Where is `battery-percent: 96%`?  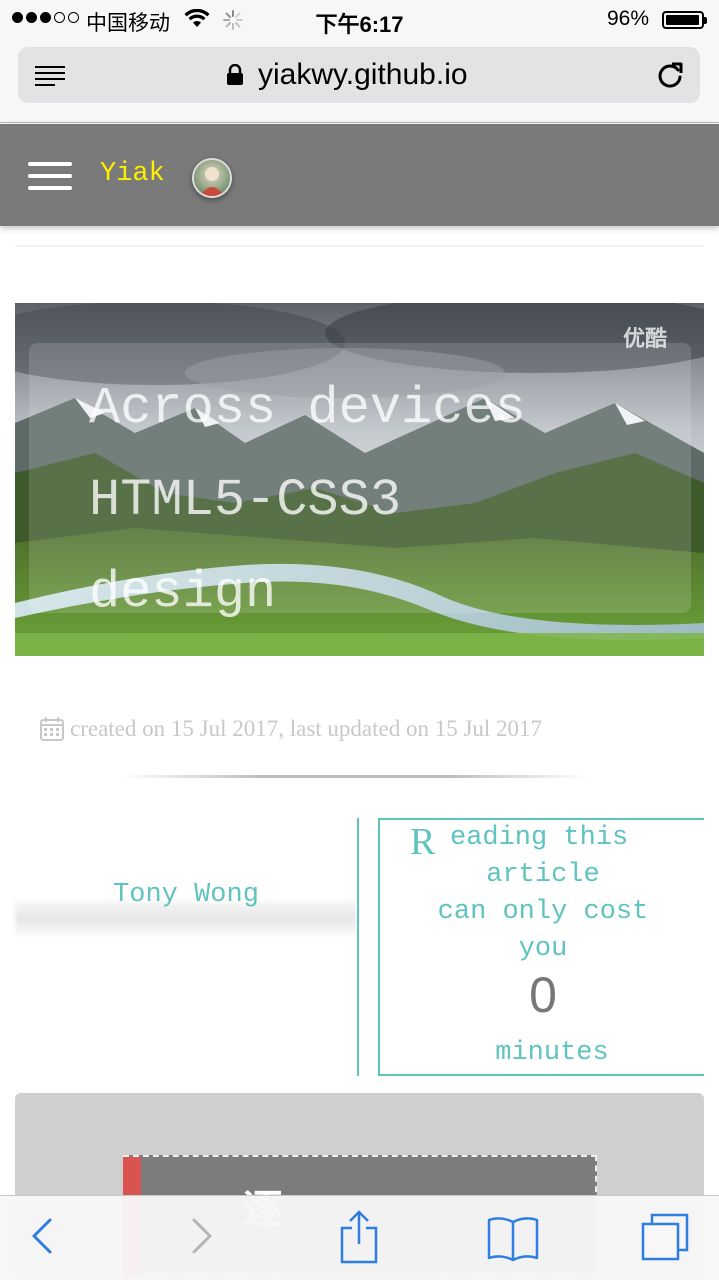
battery-percent: 96% is located at coordinates (628, 18).